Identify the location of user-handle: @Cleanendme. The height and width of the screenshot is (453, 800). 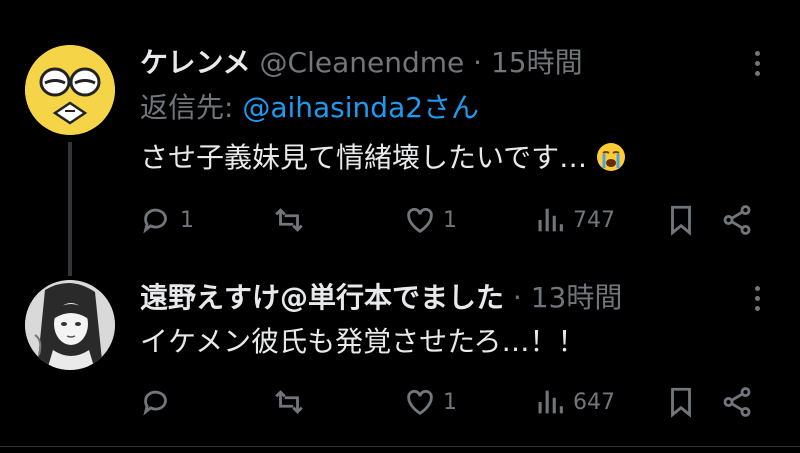
(362, 62).